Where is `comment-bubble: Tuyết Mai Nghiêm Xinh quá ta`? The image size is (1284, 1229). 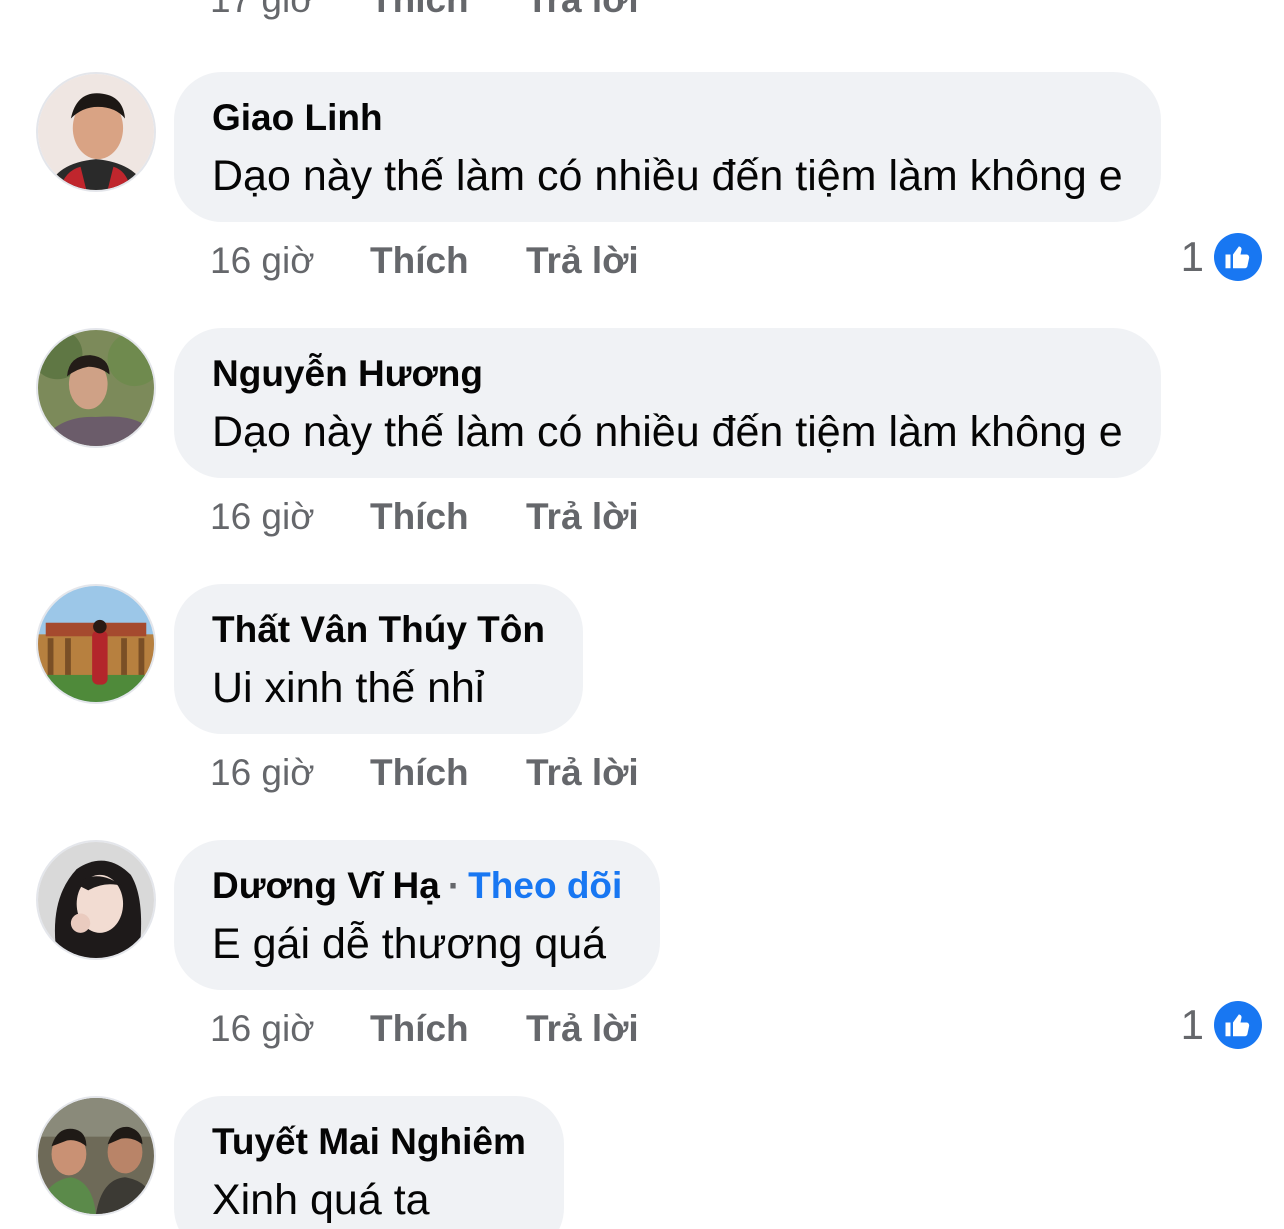 comment-bubble: Tuyết Mai Nghiêm Xinh quá ta is located at coordinates (369, 1162).